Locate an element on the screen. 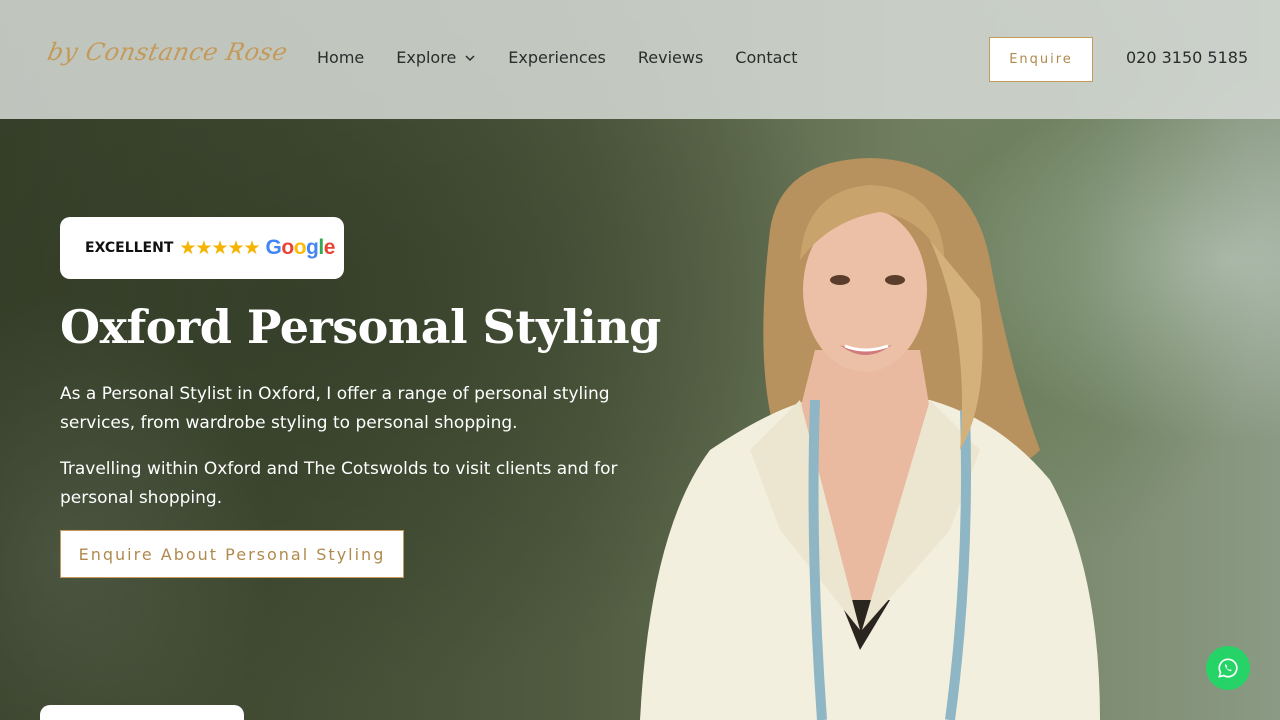 The image size is (1280, 720). nav-contact-label: Contact is located at coordinates (766, 57).